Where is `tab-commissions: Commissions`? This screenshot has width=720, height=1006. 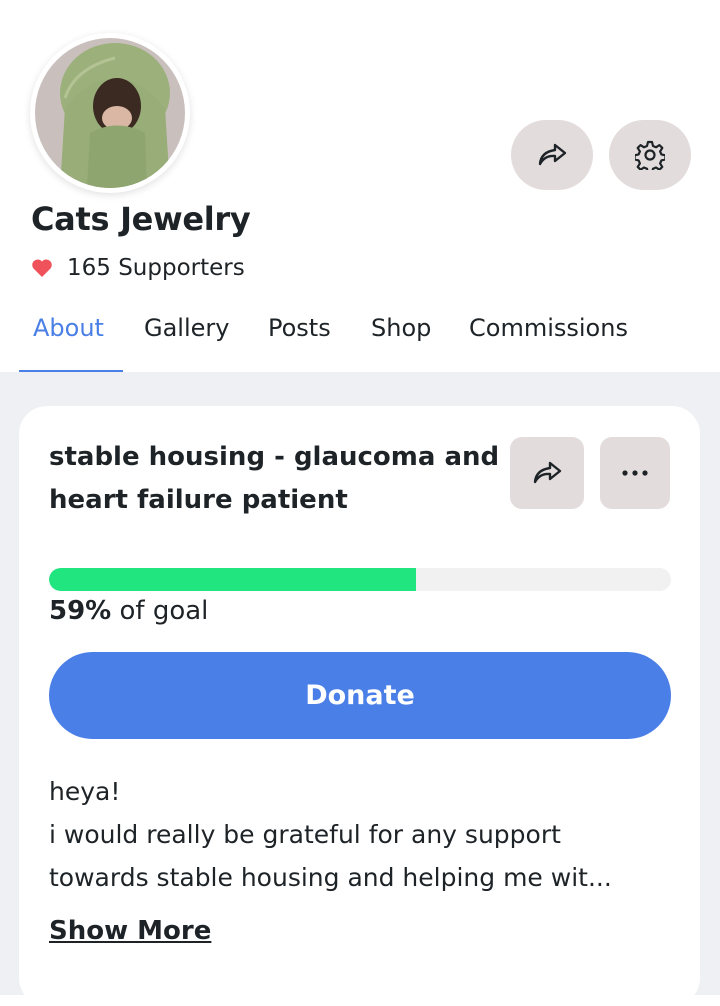
tab-commissions: Commissions is located at coordinates (548, 328).